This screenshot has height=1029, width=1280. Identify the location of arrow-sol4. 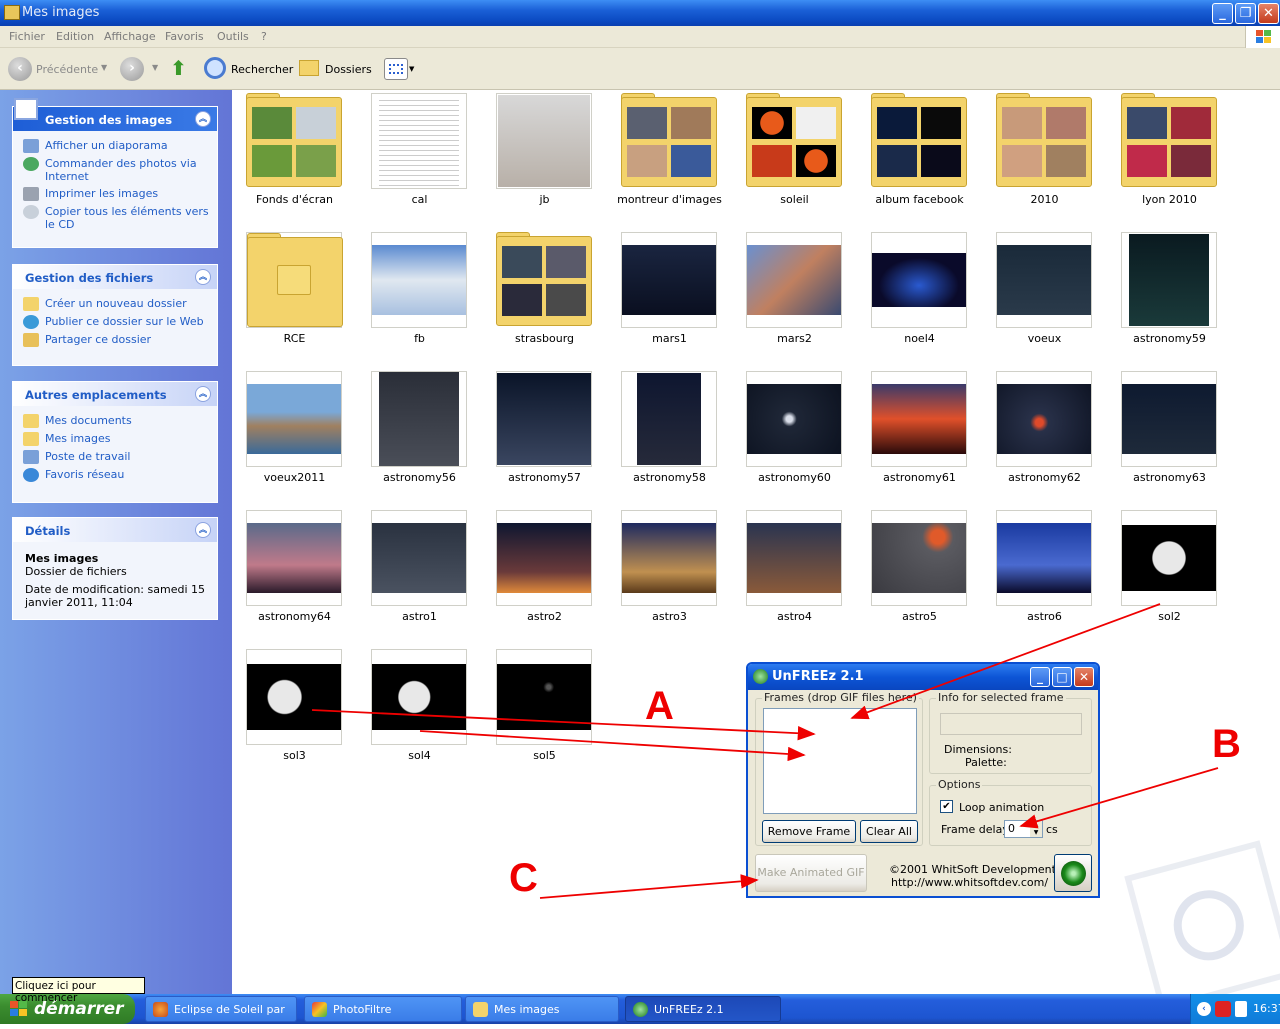
(612, 746).